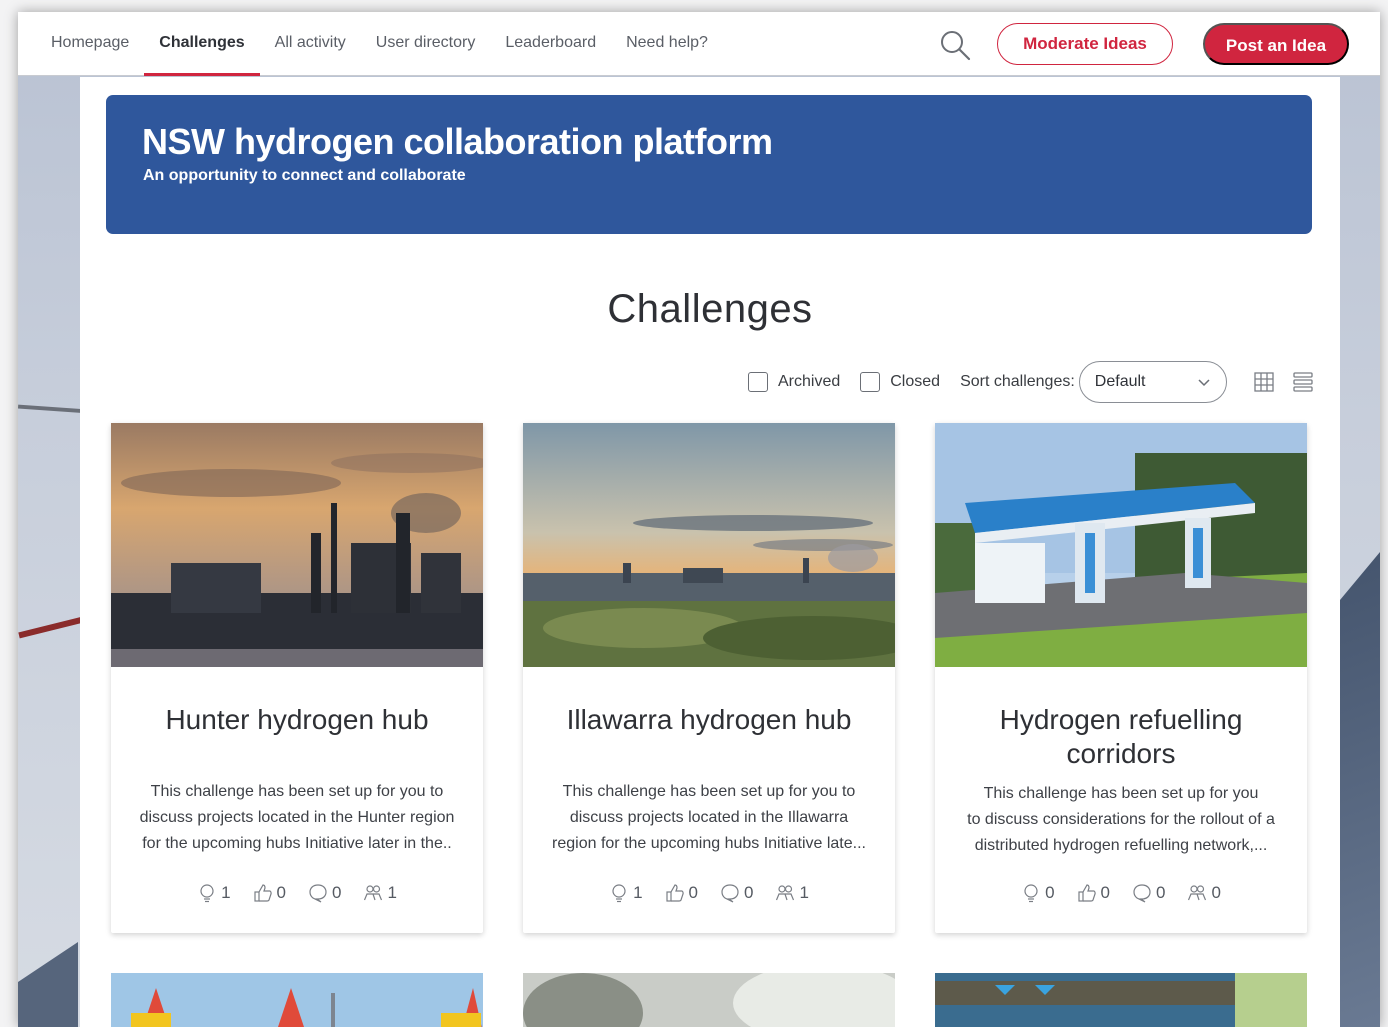  What do you see at coordinates (1121, 753) in the screenshot?
I see `card-title-line: corridors` at bounding box center [1121, 753].